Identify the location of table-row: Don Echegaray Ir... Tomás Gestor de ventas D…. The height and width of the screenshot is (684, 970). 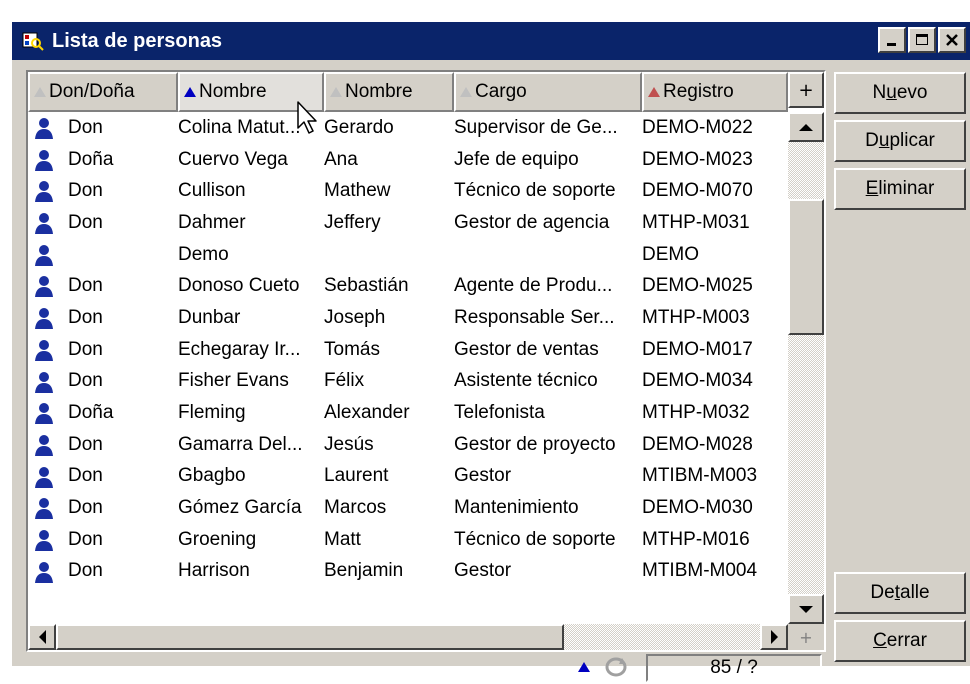
(408, 350).